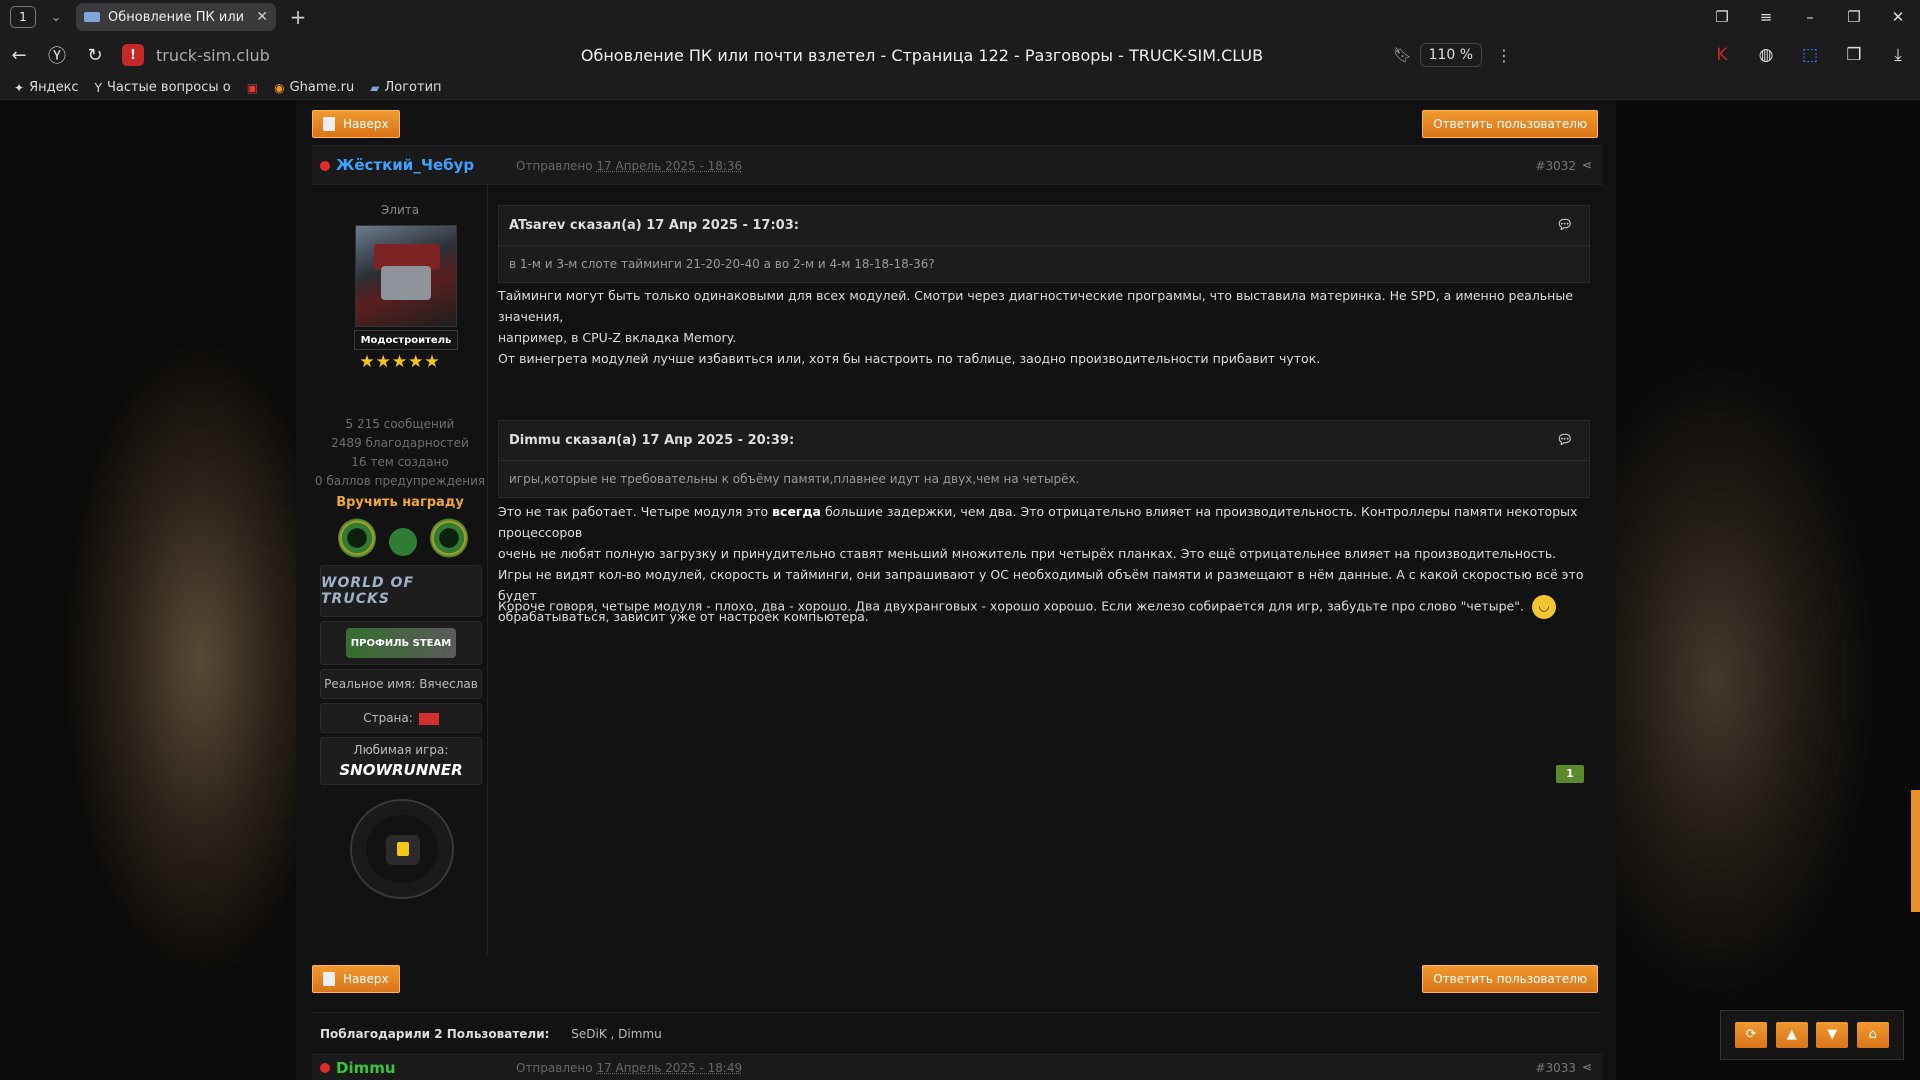 This screenshot has height=1080, width=1920. I want to click on link-icon: ▰, so click(375, 87).